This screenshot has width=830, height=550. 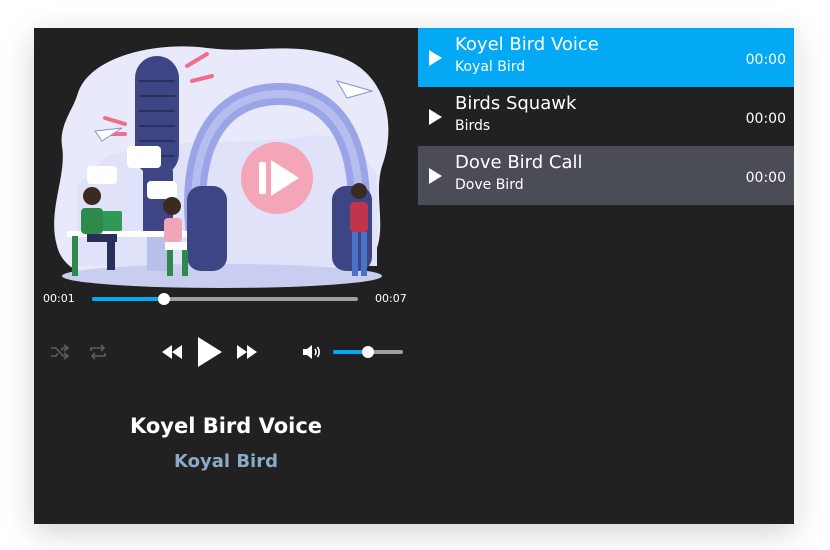 I want to click on playlist-item: Koyel Bird Voice Koyal Bird 00:00, so click(x=606, y=57).